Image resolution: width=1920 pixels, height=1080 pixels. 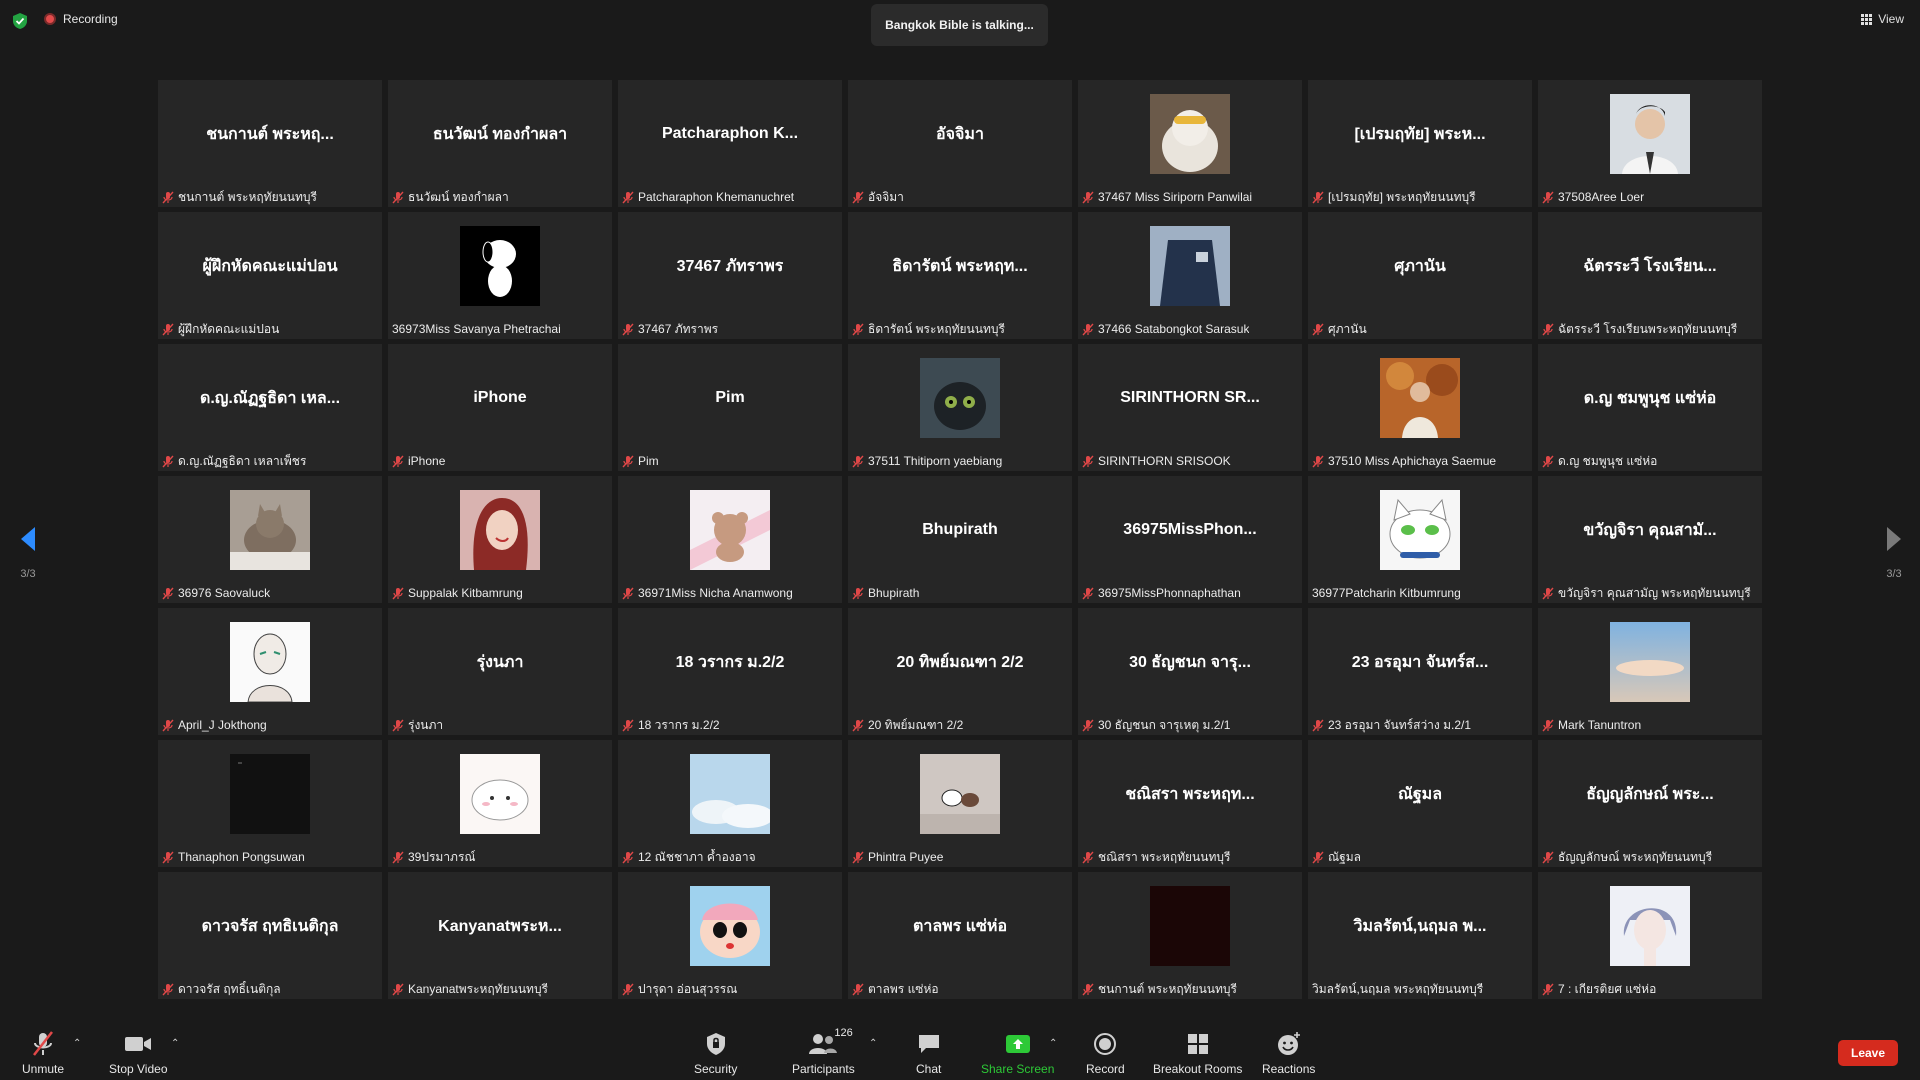 What do you see at coordinates (270, 539) in the screenshot?
I see `participant-tile: 36976 Saovaluck` at bounding box center [270, 539].